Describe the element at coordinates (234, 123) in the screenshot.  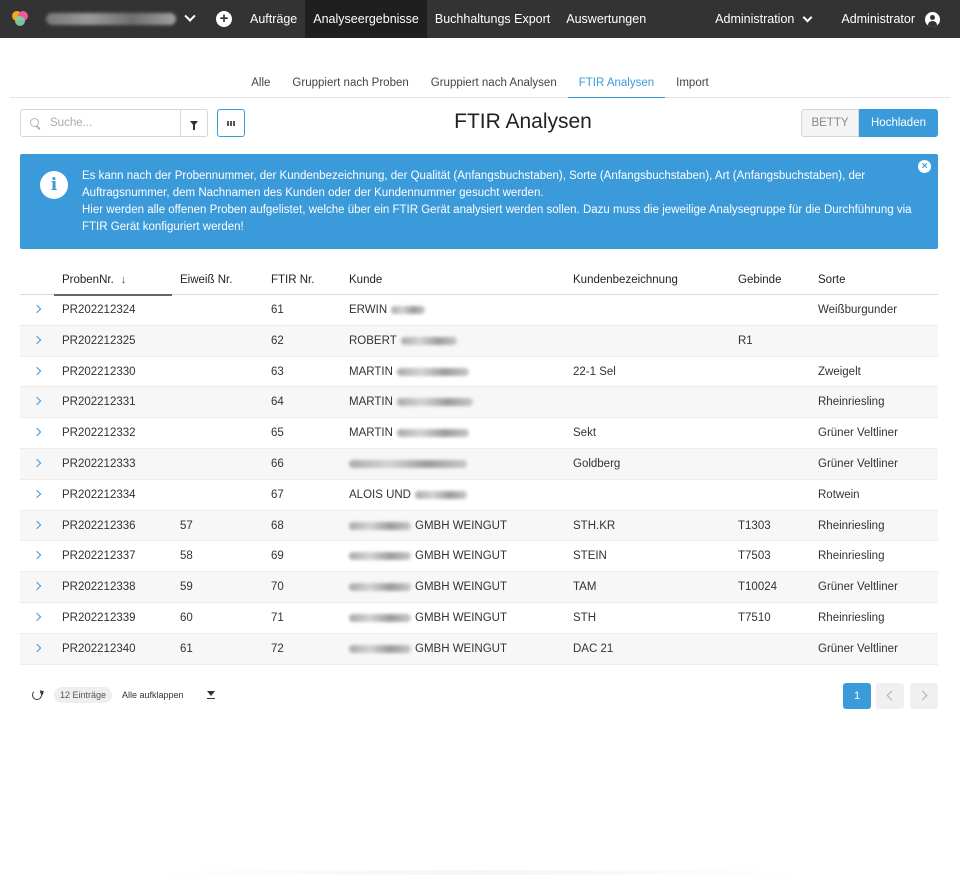
I see `columns-icon-bar` at that location.